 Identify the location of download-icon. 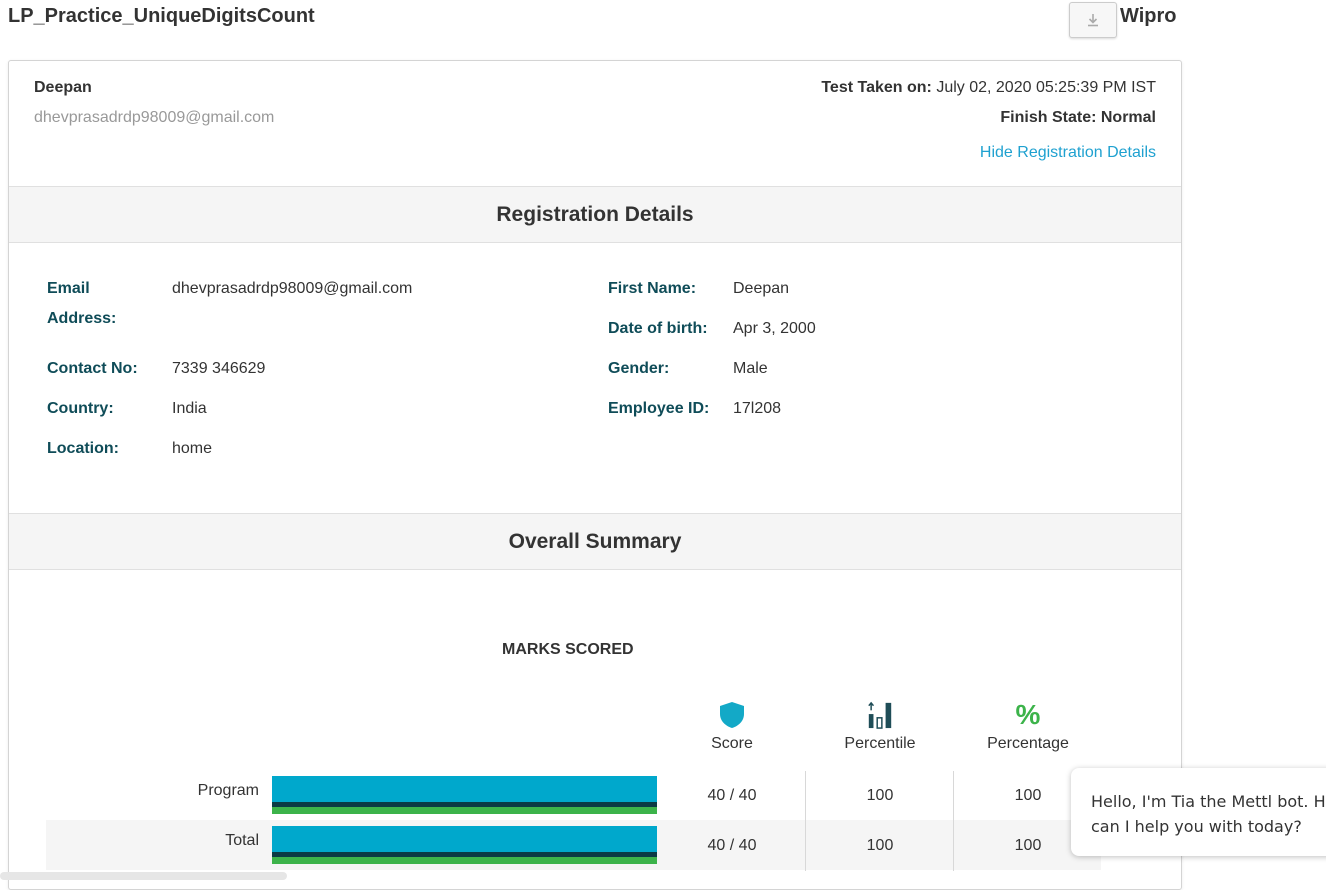
(1093, 20).